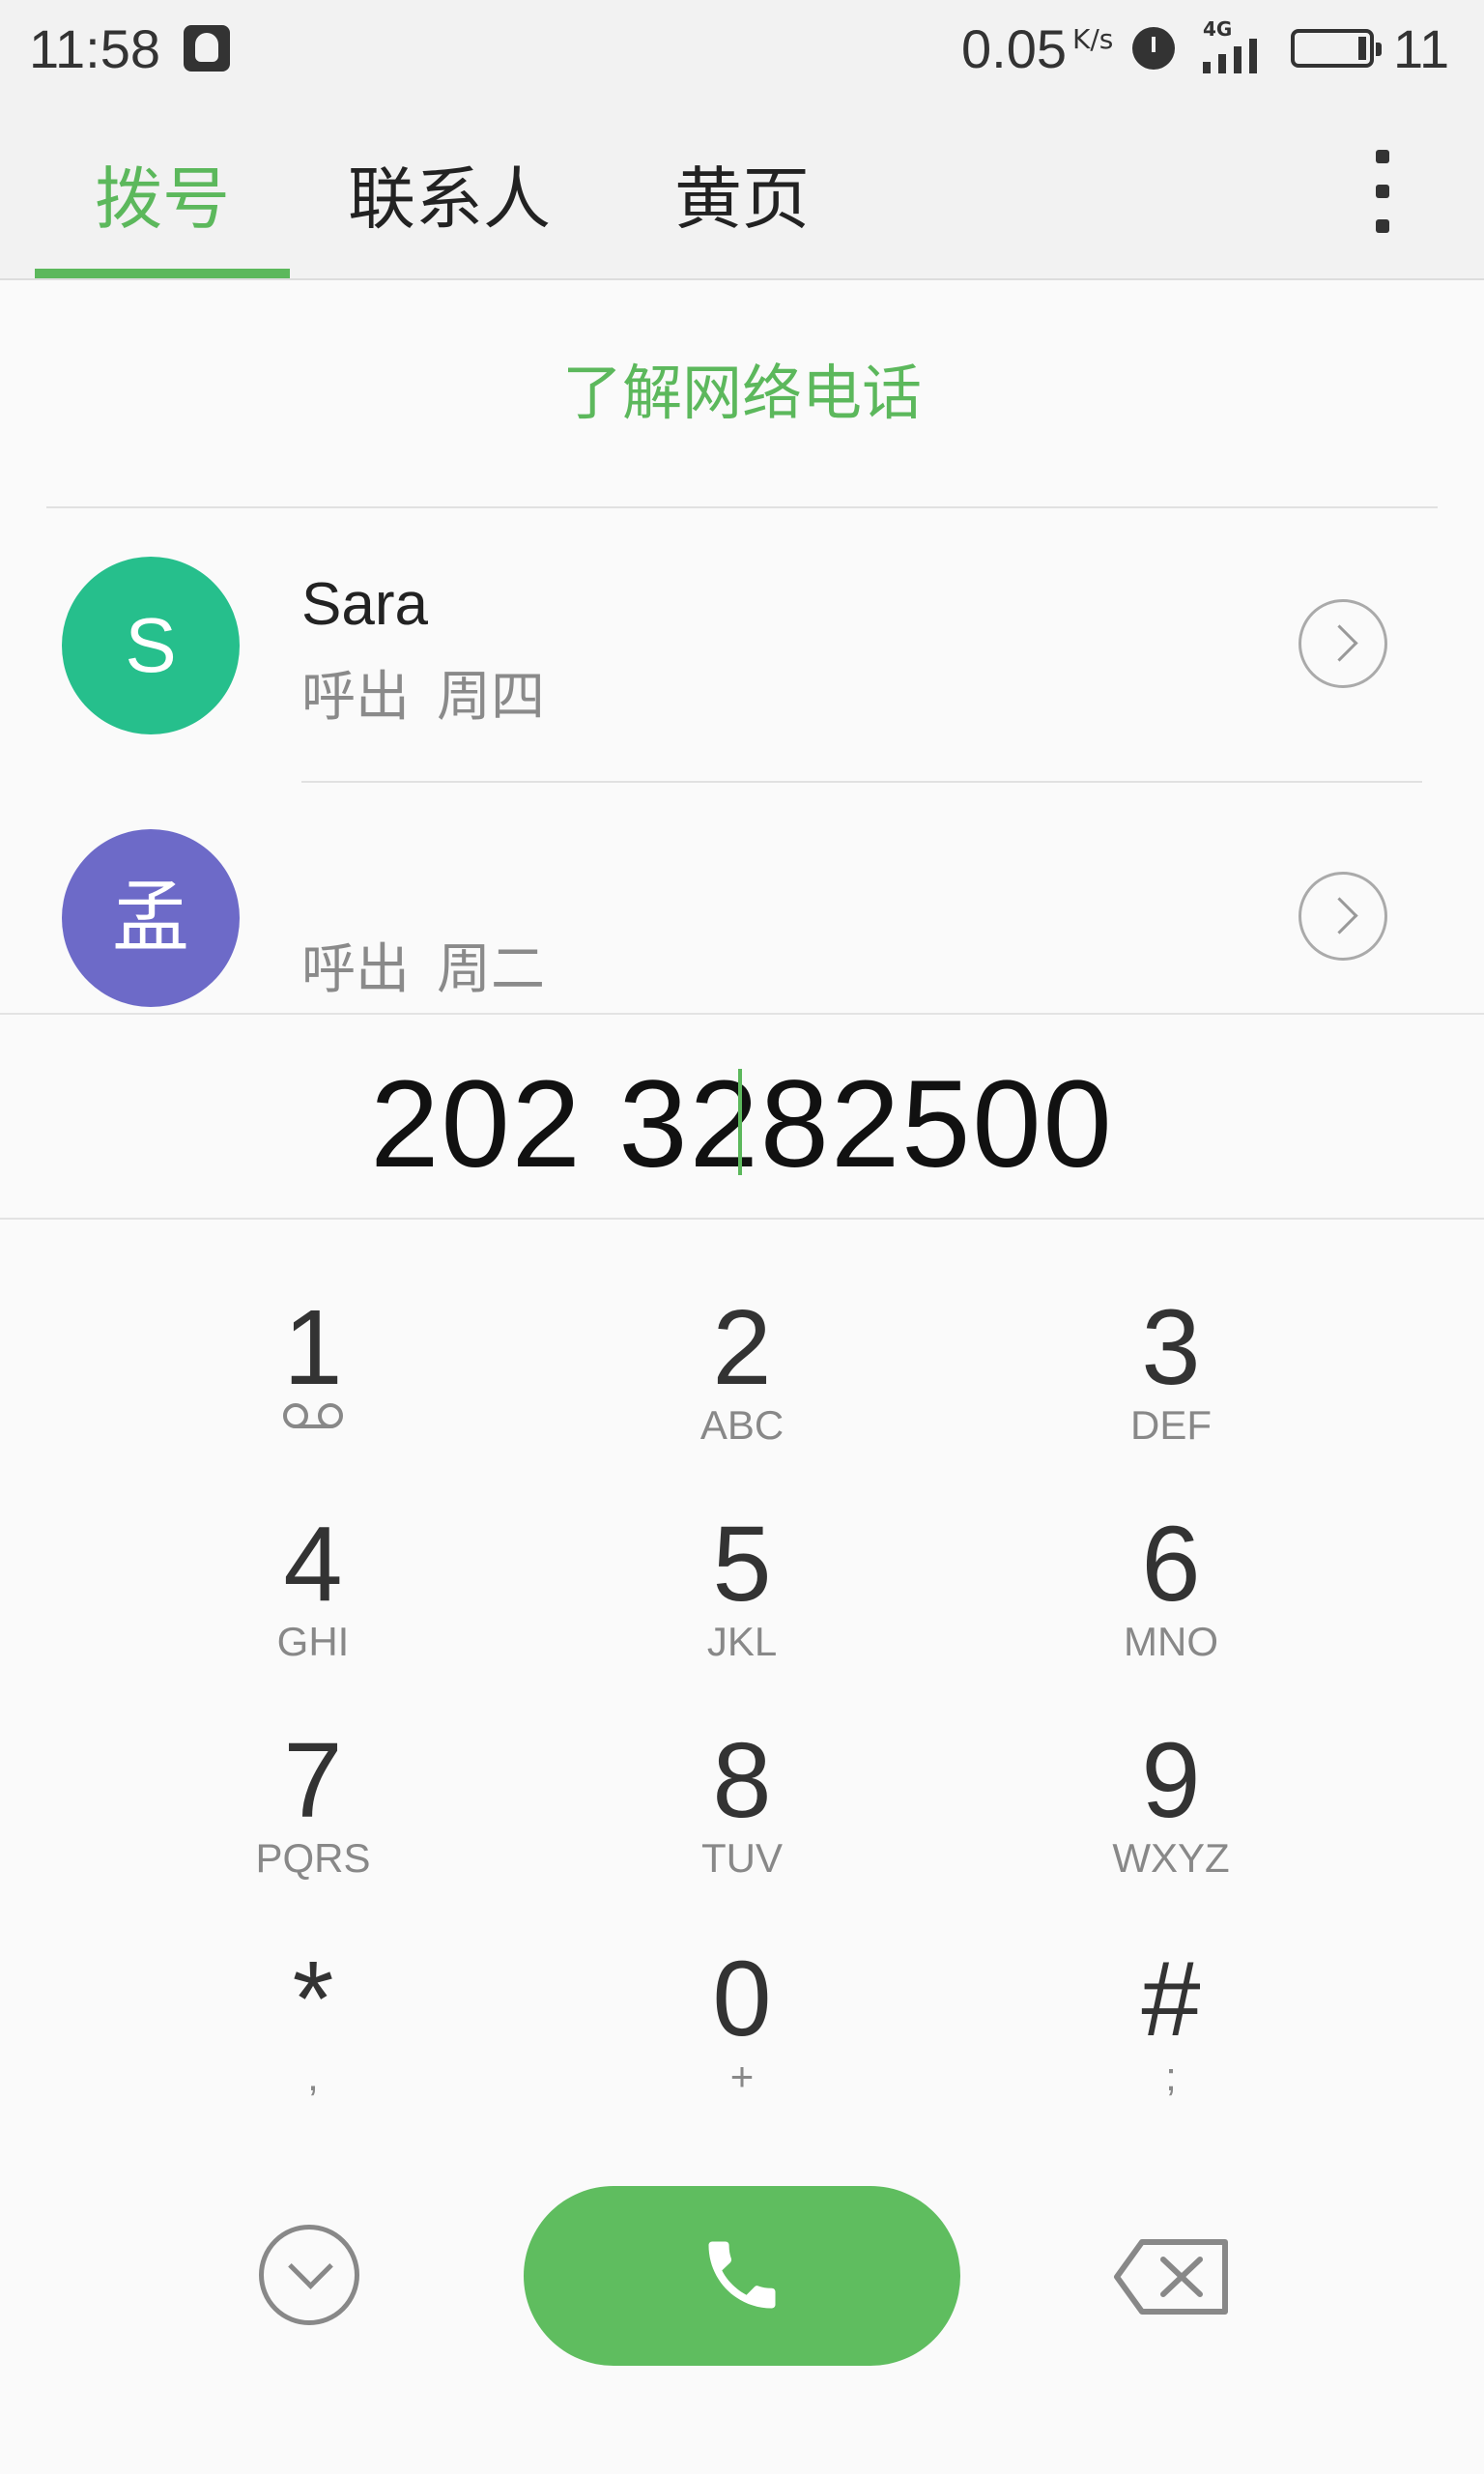 This screenshot has height=2474, width=1484. Describe the element at coordinates (742, 1425) in the screenshot. I see `key-letters: ABC` at that location.